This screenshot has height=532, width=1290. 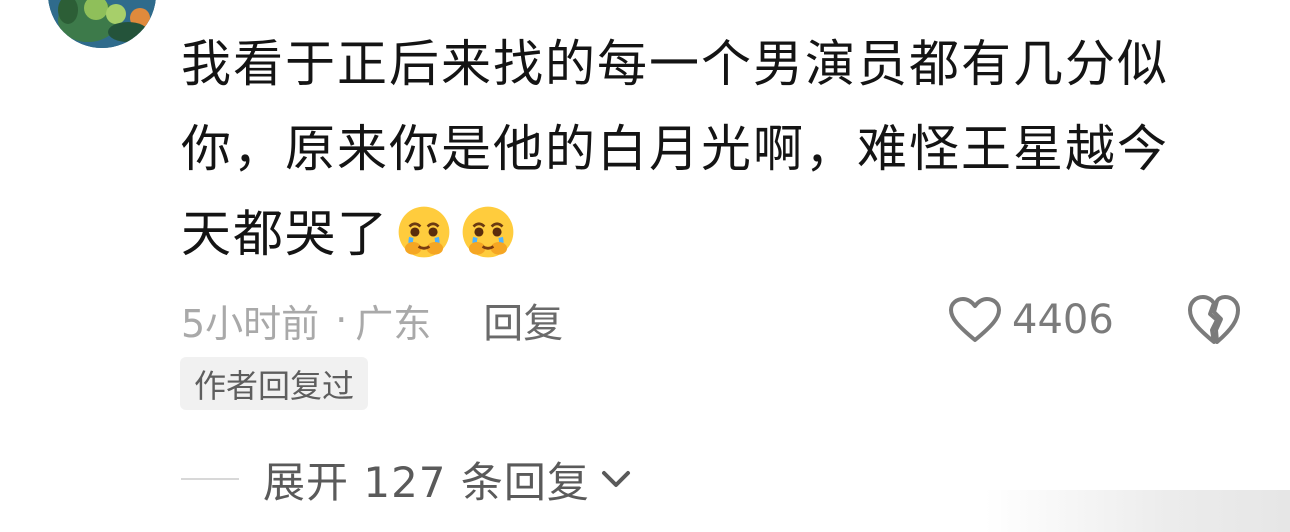 I want to click on broken-heart-icon, so click(x=1214, y=319).